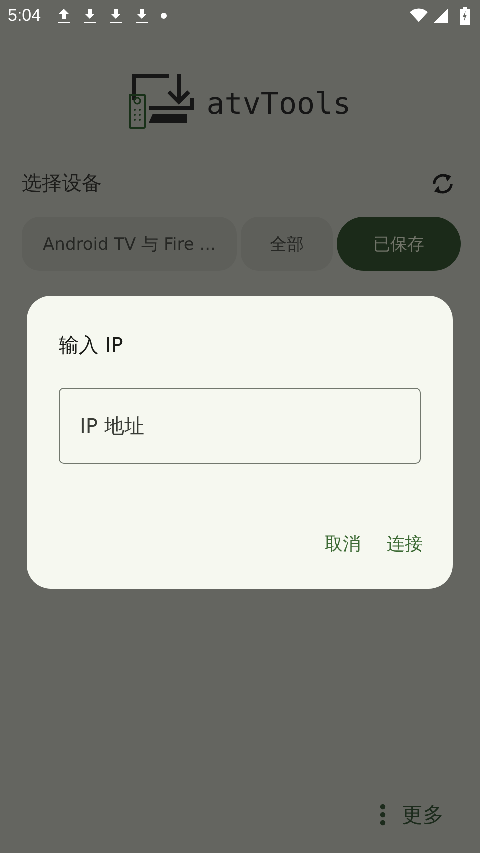 The width and height of the screenshot is (480, 853). I want to click on dialog-button: 连接, so click(396, 544).